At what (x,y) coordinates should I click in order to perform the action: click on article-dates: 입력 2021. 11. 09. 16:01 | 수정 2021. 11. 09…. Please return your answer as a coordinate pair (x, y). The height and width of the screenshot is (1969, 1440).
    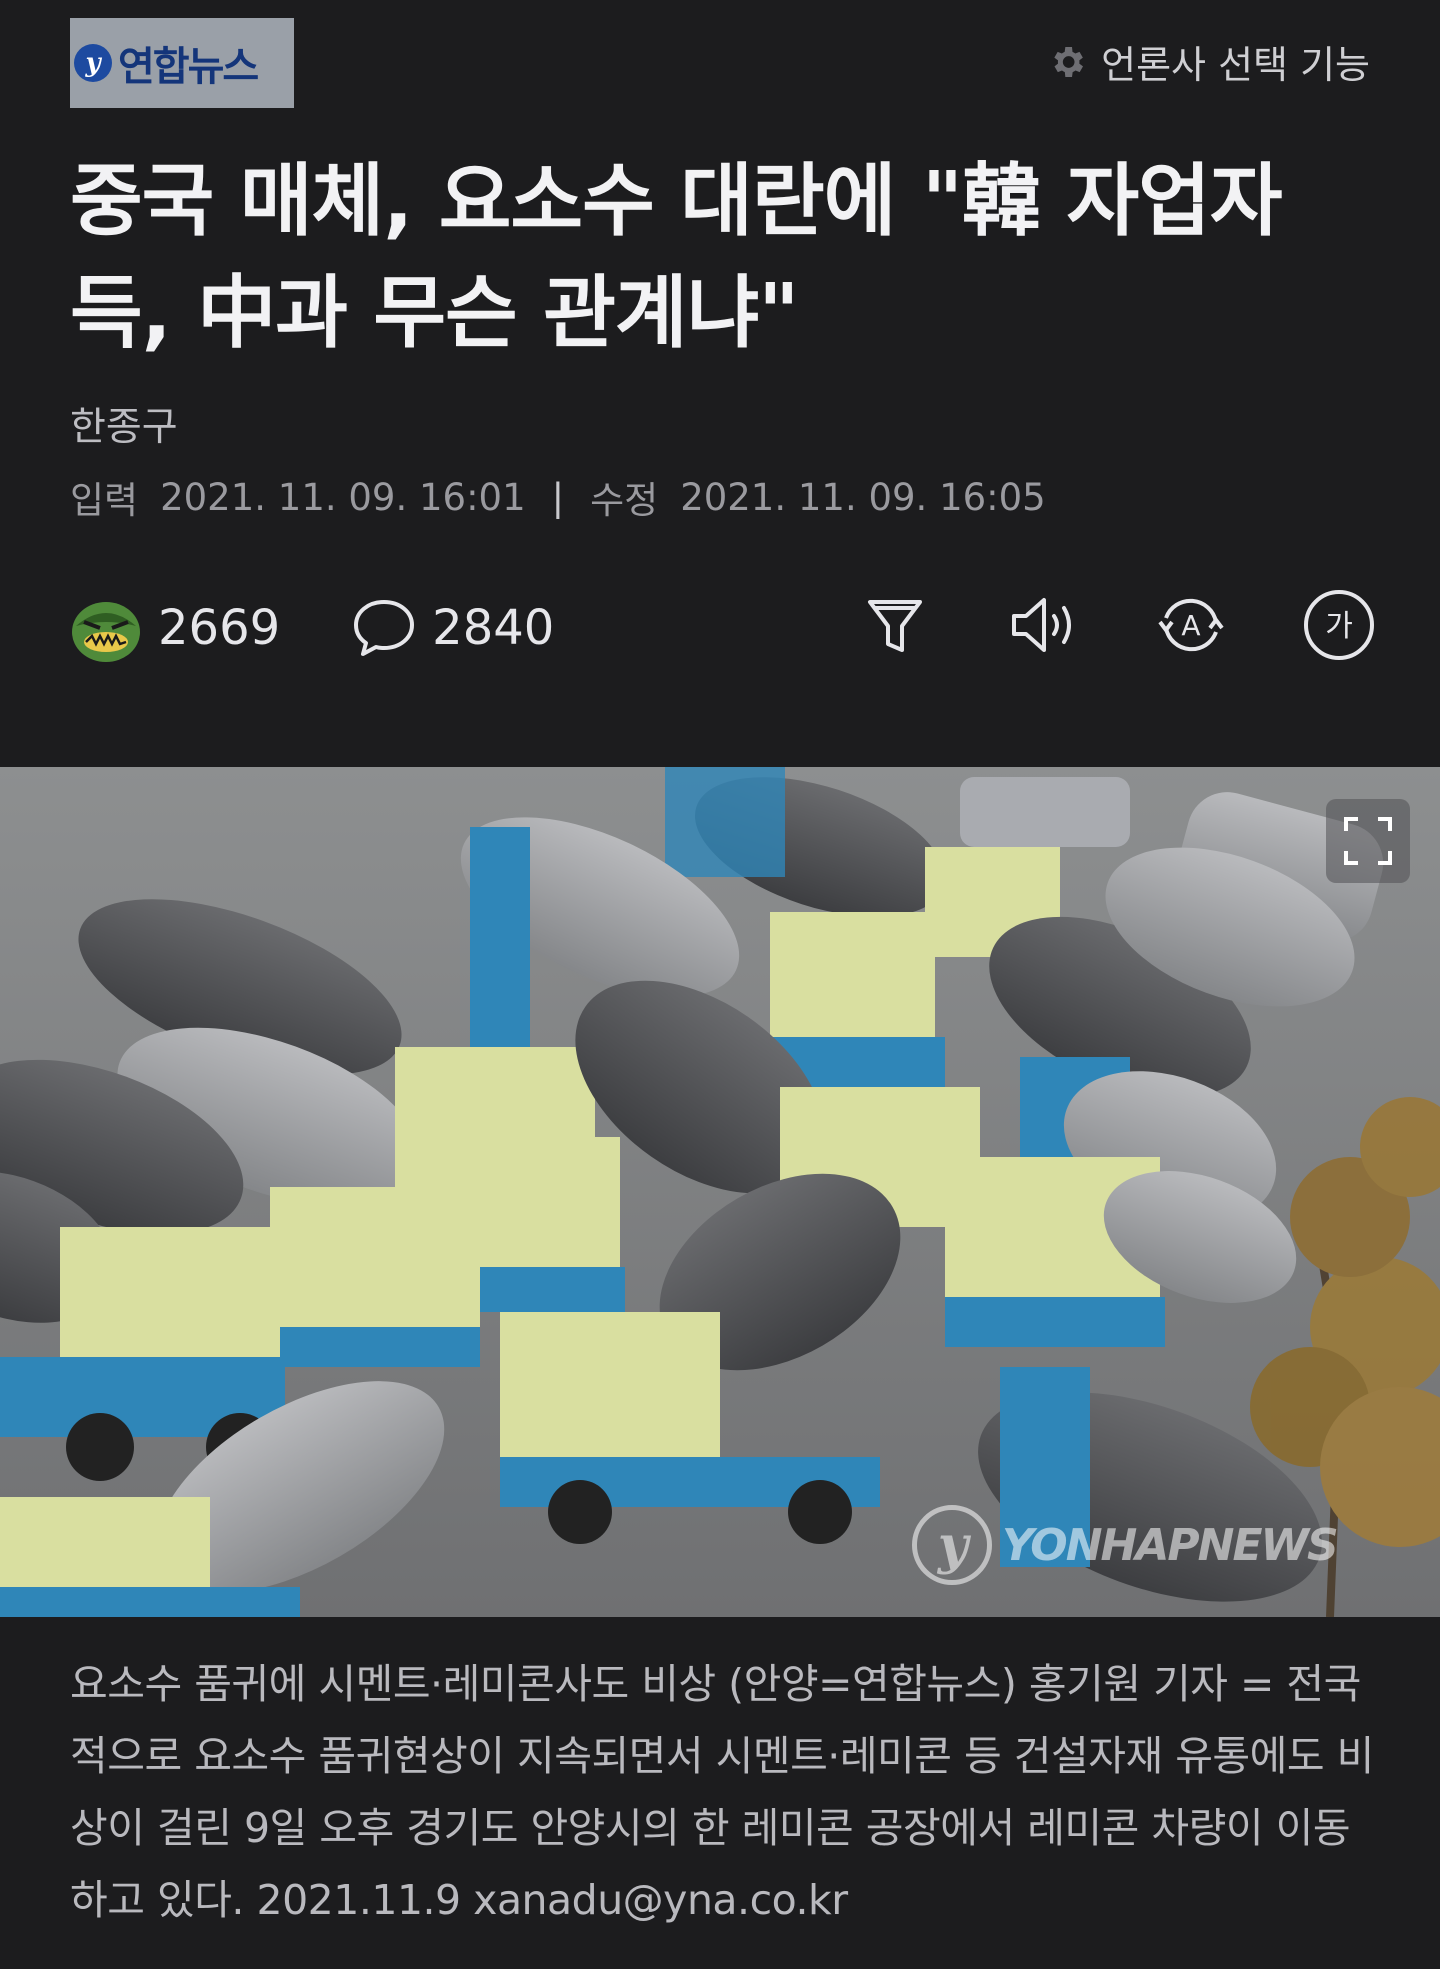
    Looking at the image, I should click on (558, 497).